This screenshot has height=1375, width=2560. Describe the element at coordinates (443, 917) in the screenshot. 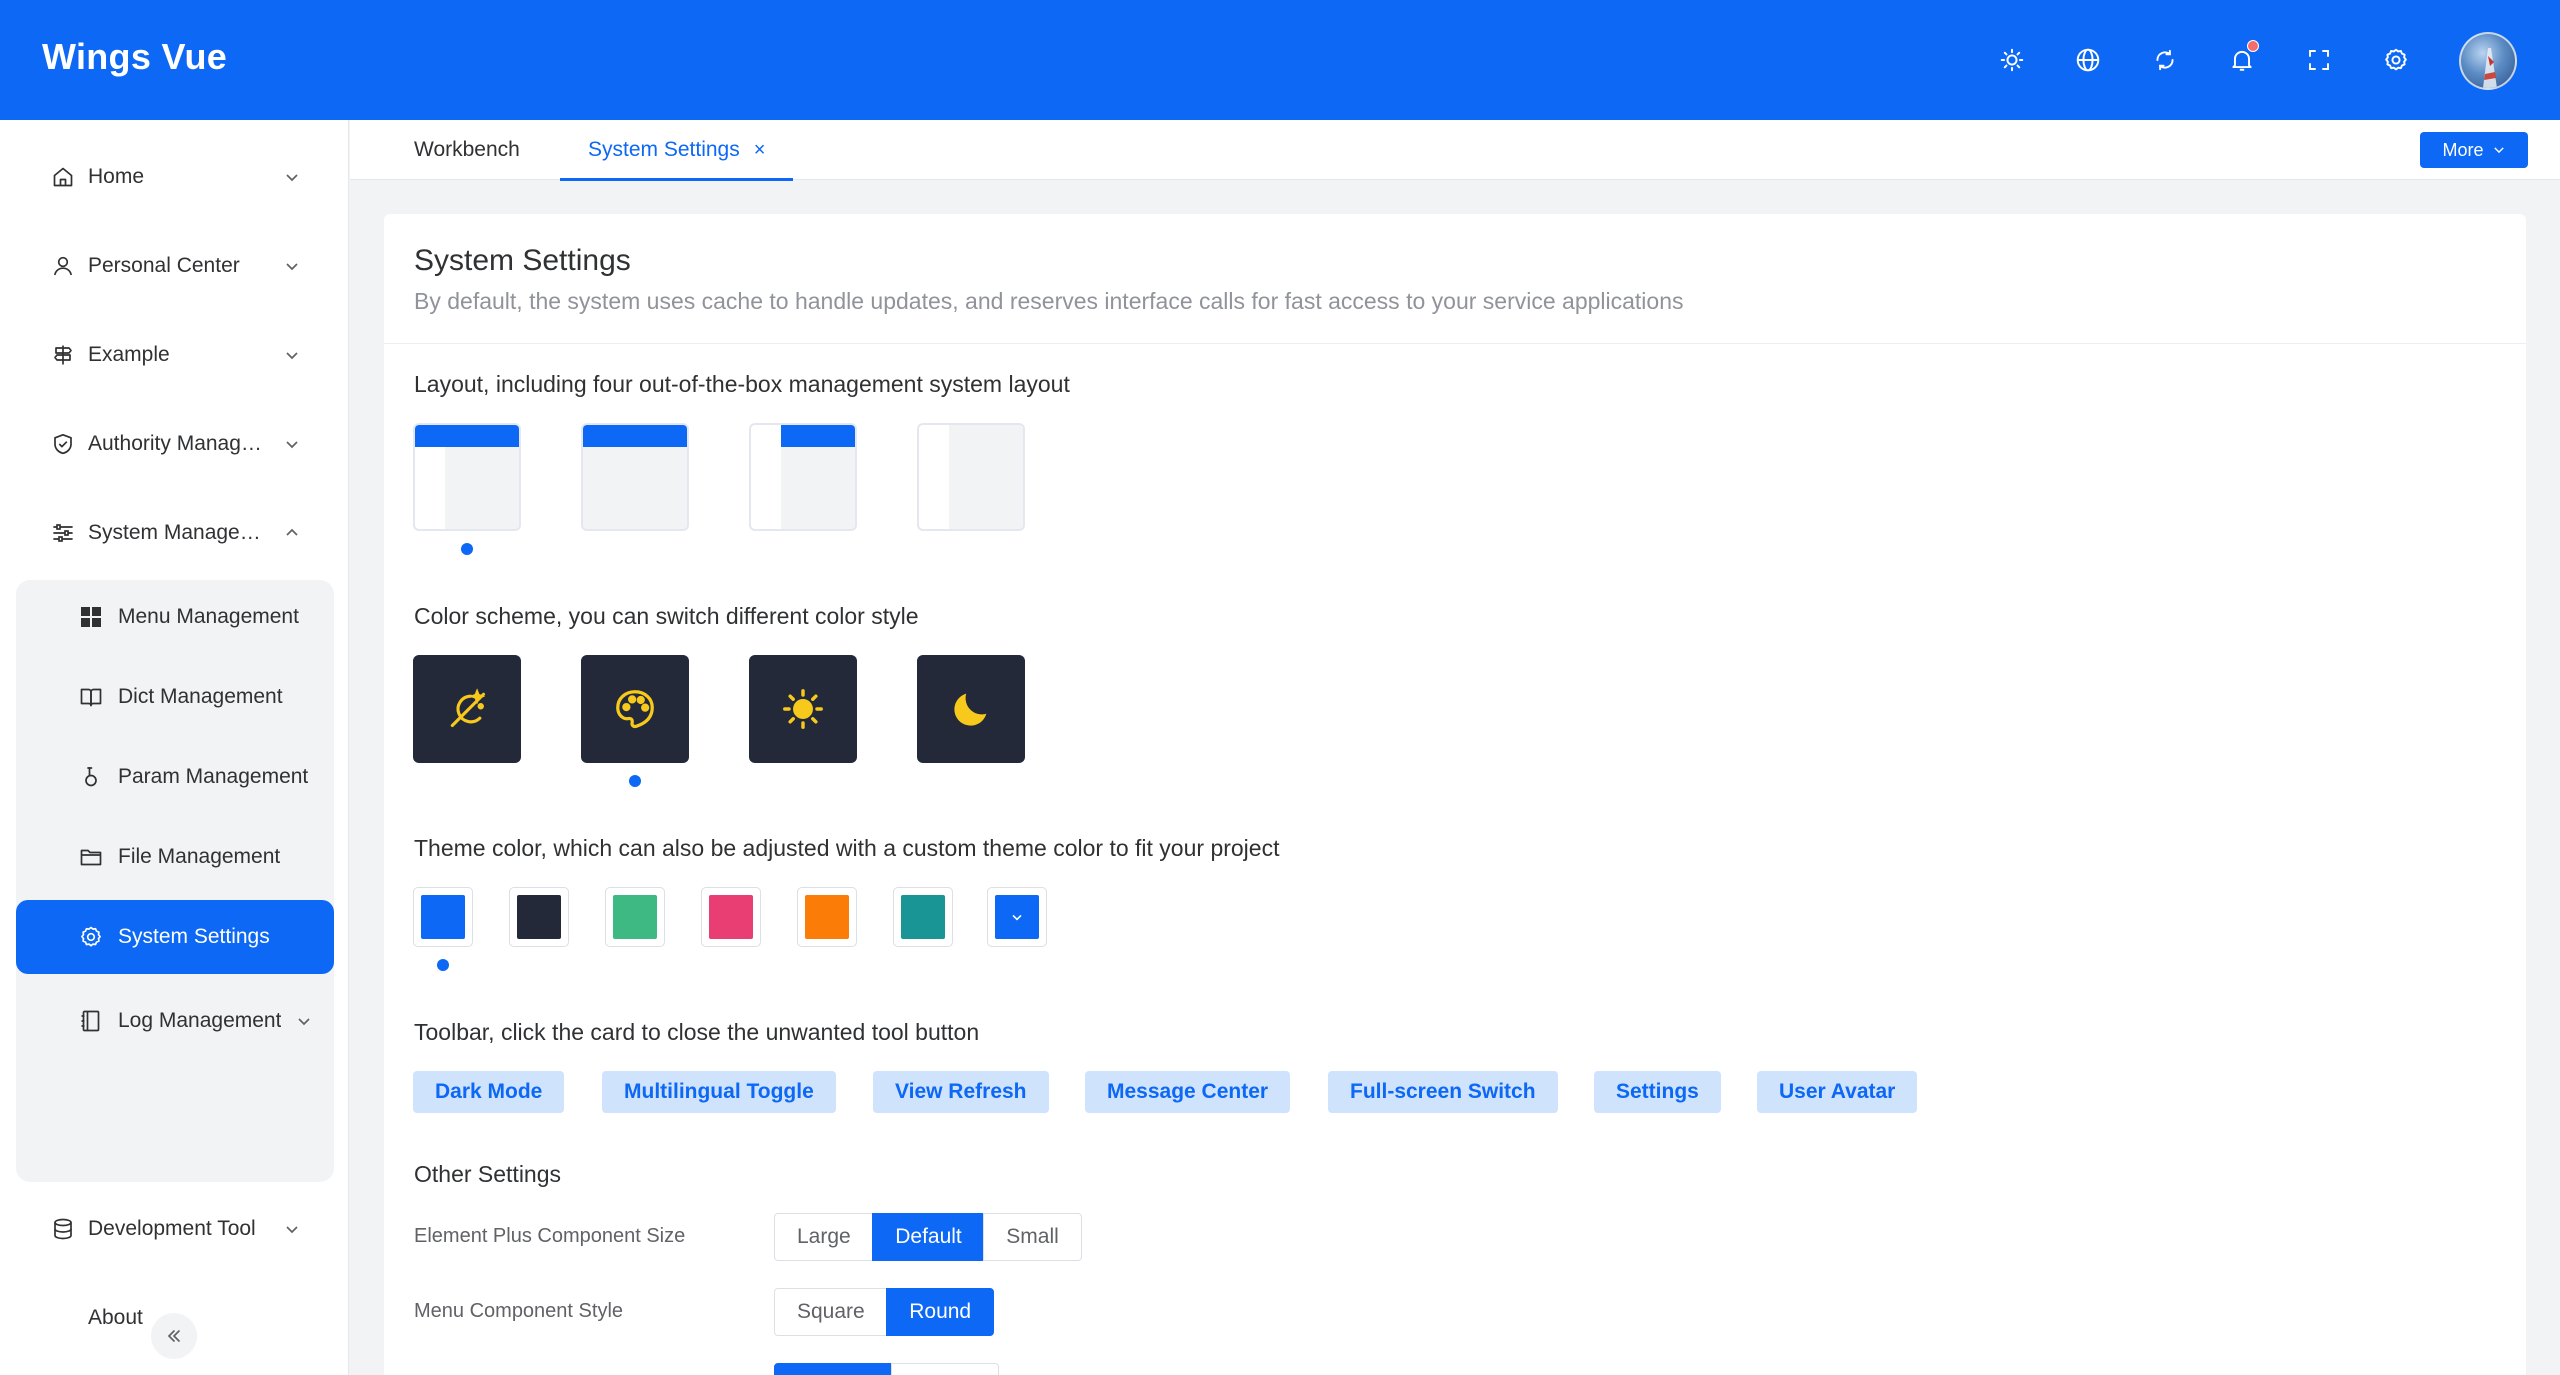

I see `theme-color-blue` at that location.